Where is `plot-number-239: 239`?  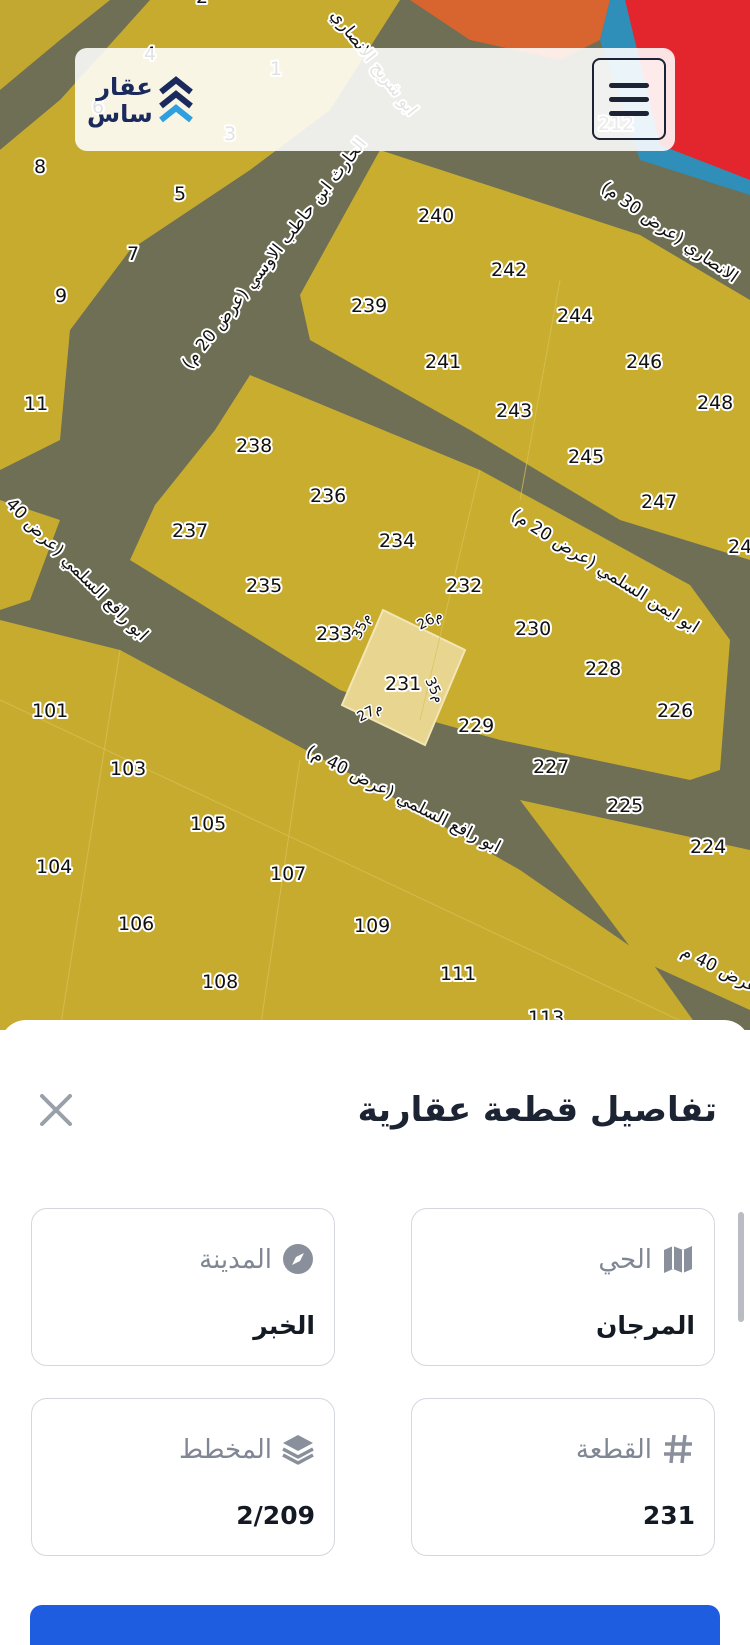
plot-number-239: 239 is located at coordinates (369, 306).